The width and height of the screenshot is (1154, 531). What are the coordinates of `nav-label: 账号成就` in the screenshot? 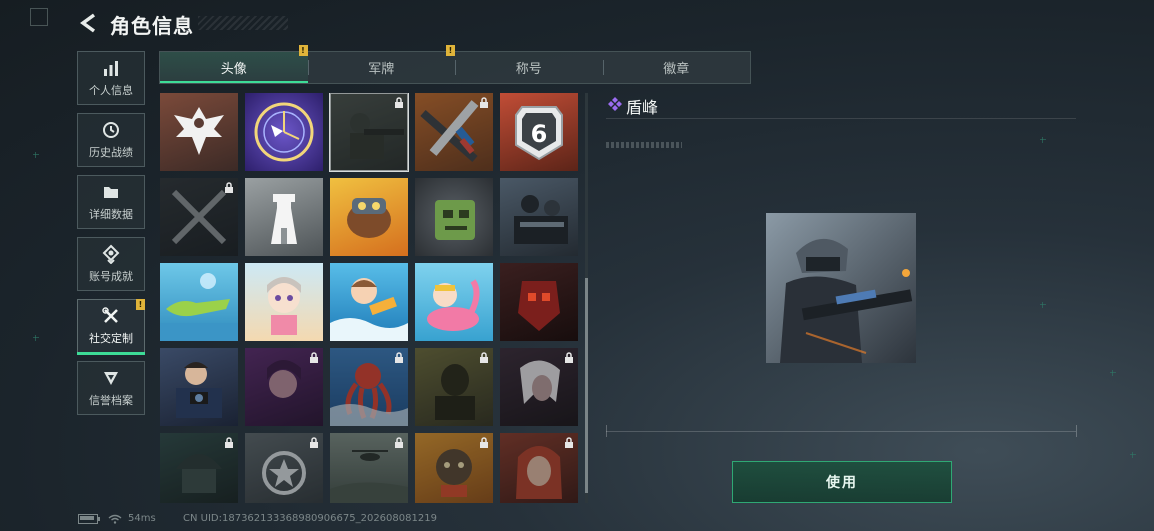 It's located at (111, 276).